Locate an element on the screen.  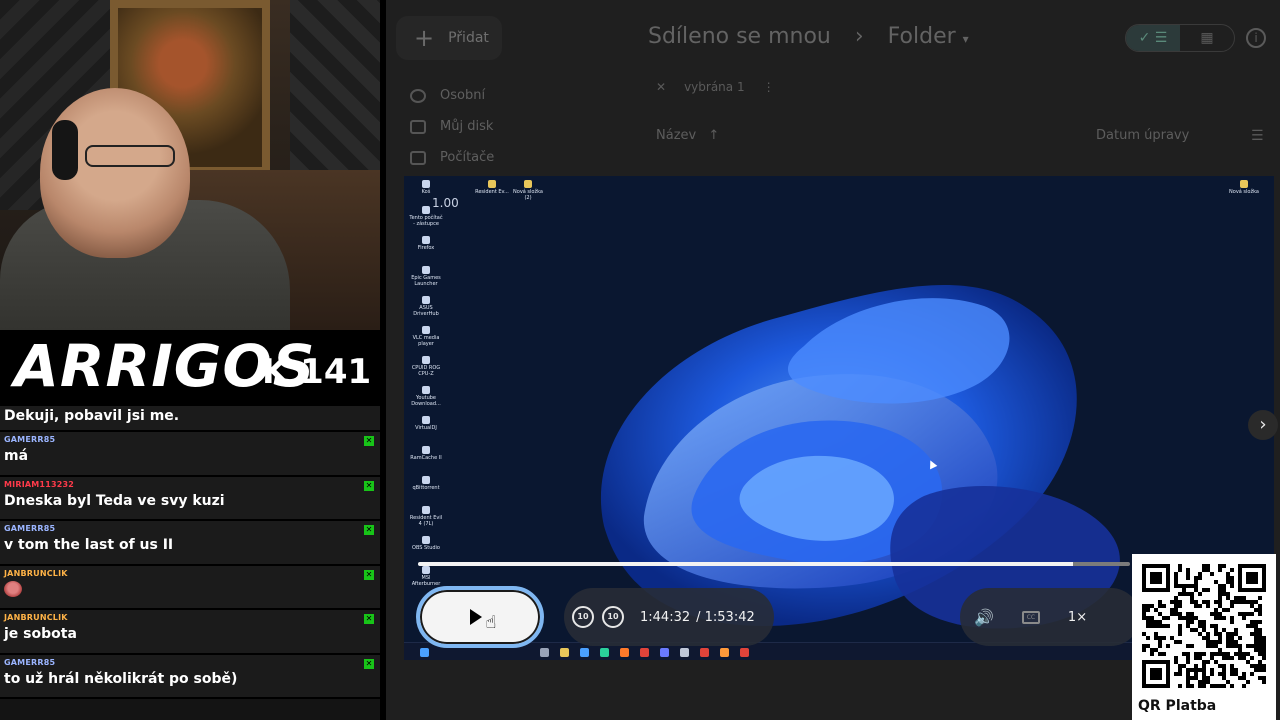
chat-username: JANBRUNCLIK is located at coordinates (36, 617).